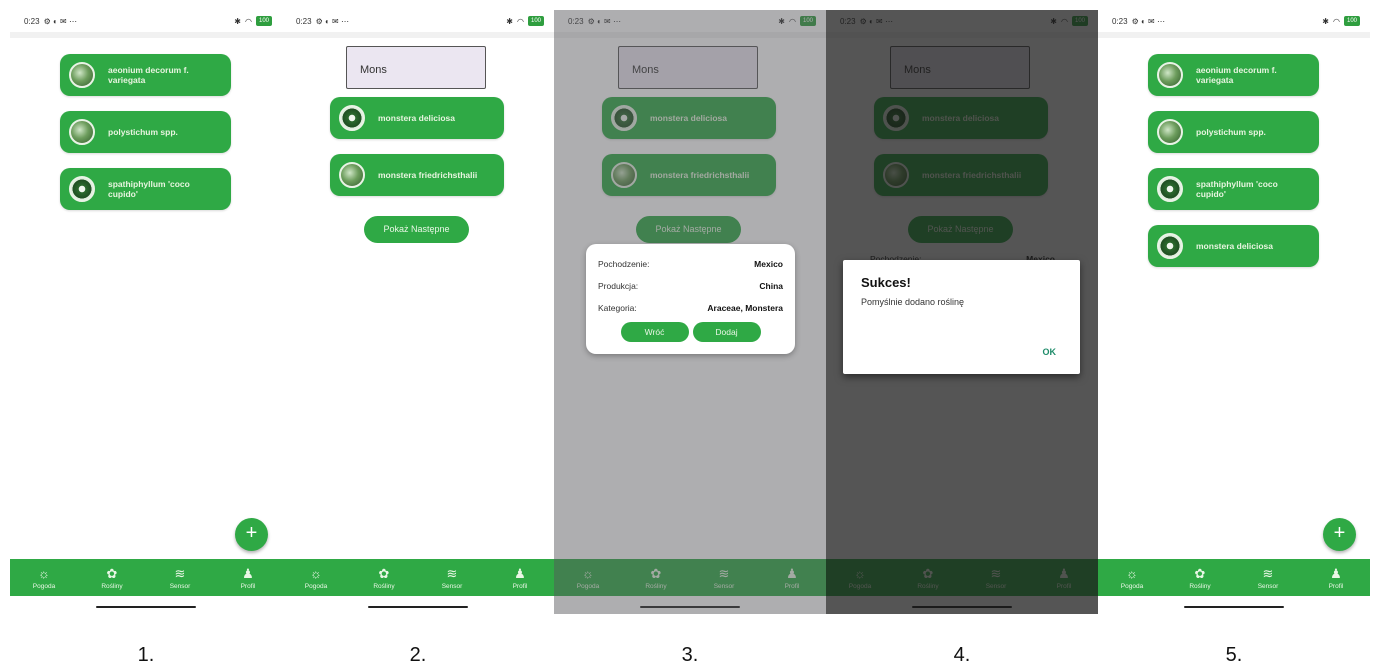 Image resolution: width=1375 pixels, height=668 pixels. Describe the element at coordinates (1234, 577) in the screenshot. I see `bottom-nav: ☼ Pogoda ✿ Rośliny ≋ Sensor ♟ Profil` at that location.